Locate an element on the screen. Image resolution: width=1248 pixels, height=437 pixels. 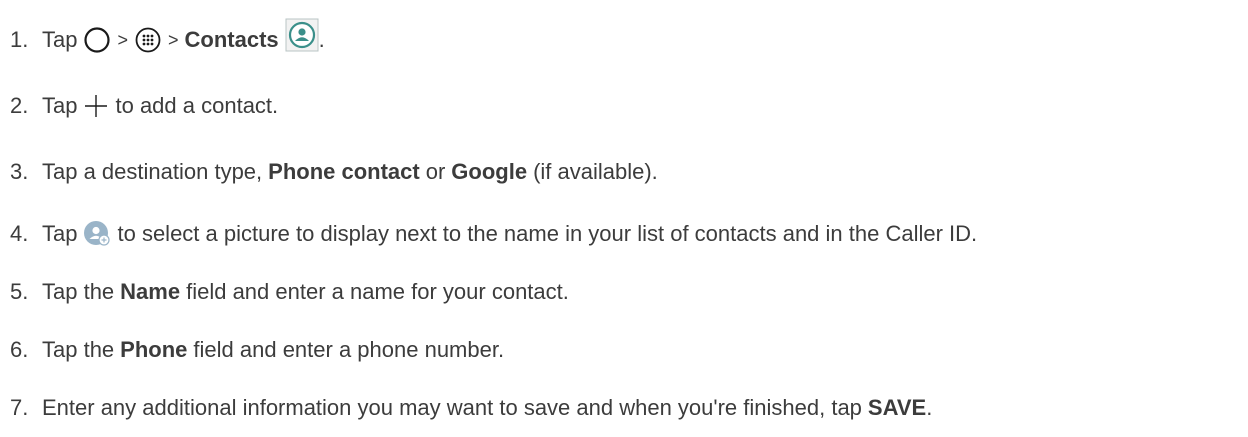
apps-icon is located at coordinates (148, 40).